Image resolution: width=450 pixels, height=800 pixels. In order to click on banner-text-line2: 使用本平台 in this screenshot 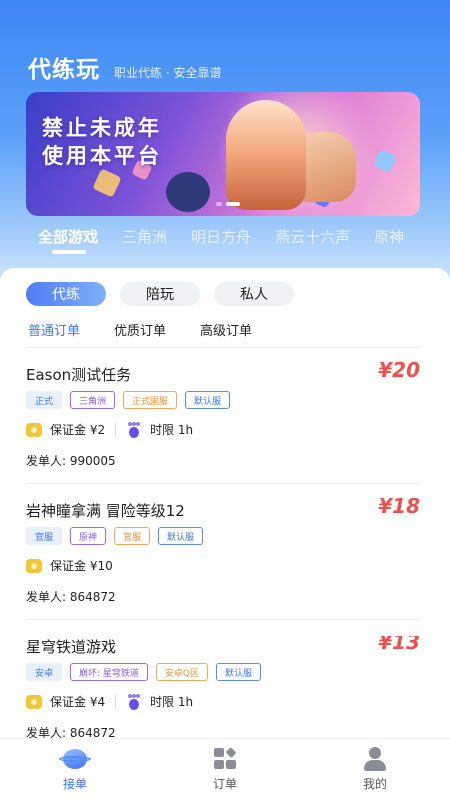, I will do `click(102, 156)`.